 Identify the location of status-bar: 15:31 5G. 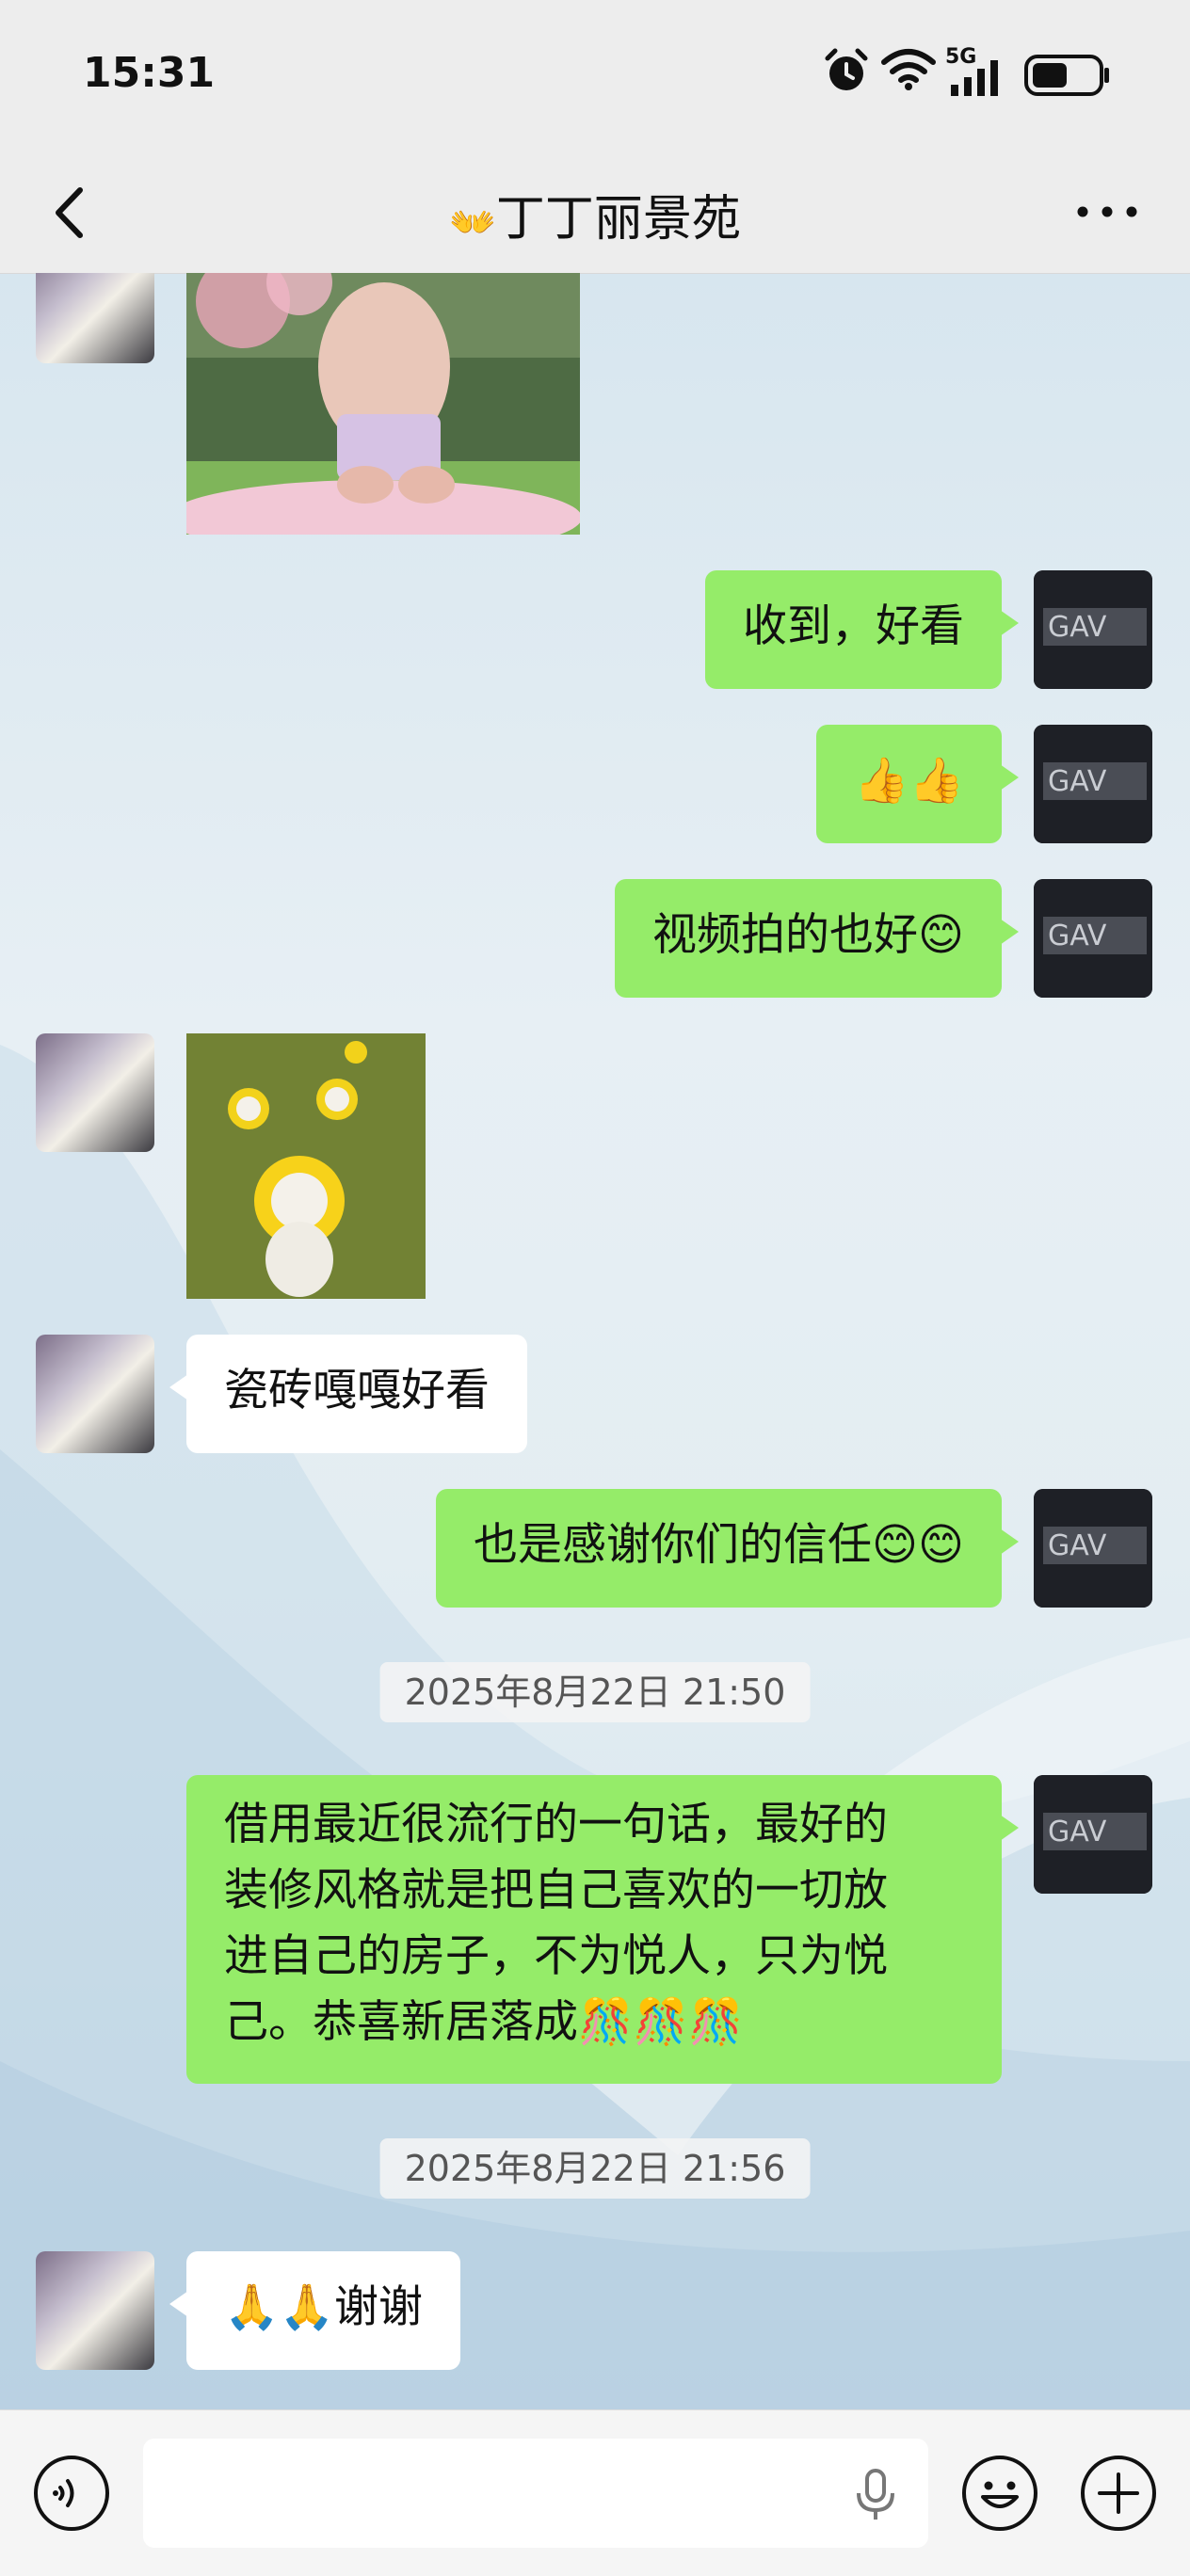
(595, 75).